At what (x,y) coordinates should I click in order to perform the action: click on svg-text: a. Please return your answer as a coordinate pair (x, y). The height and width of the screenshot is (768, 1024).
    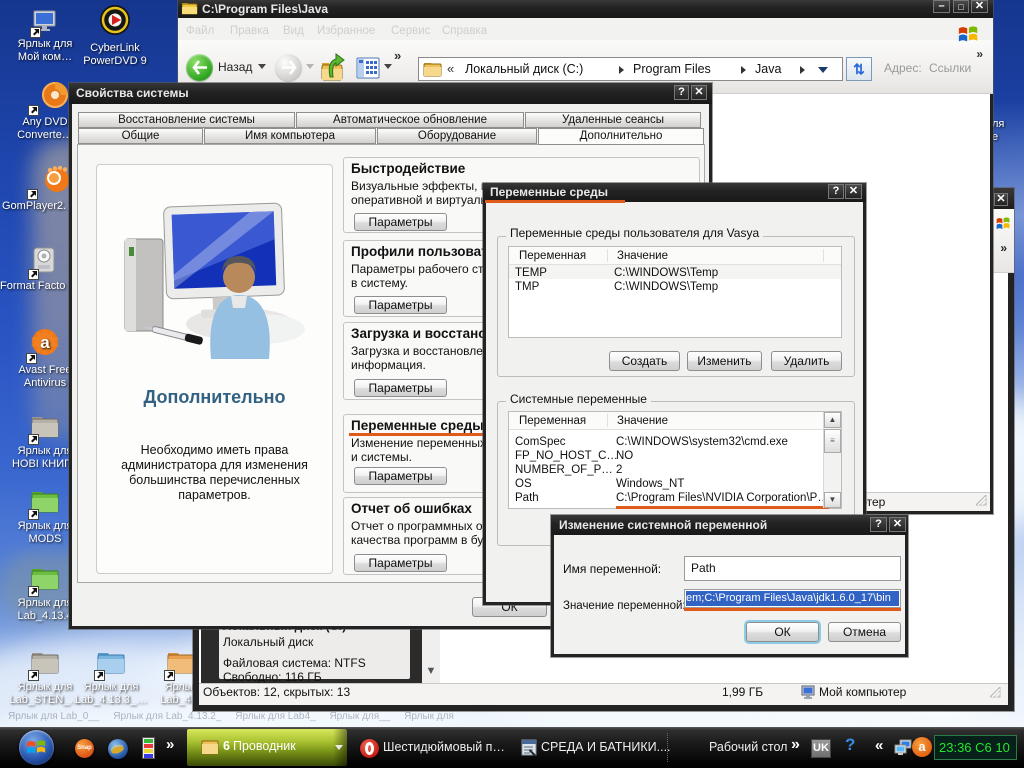
    Looking at the image, I should click on (45, 342).